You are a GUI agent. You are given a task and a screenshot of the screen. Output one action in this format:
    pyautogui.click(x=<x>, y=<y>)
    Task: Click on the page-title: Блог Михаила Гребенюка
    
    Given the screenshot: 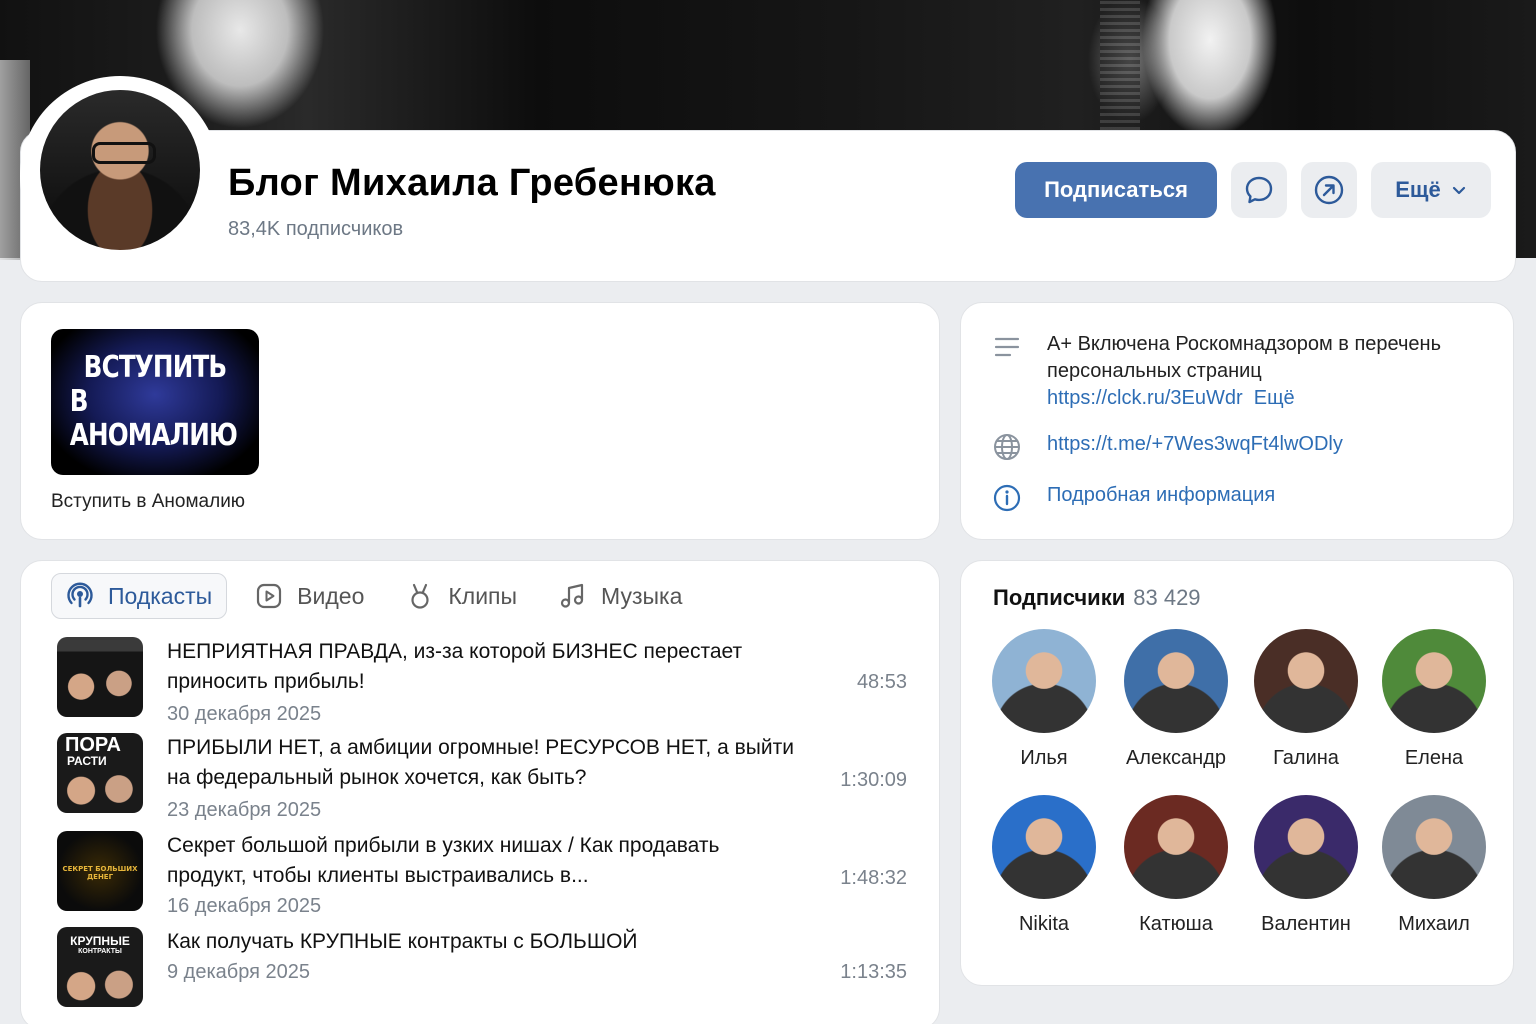 What is the action you would take?
    pyautogui.click(x=472, y=183)
    